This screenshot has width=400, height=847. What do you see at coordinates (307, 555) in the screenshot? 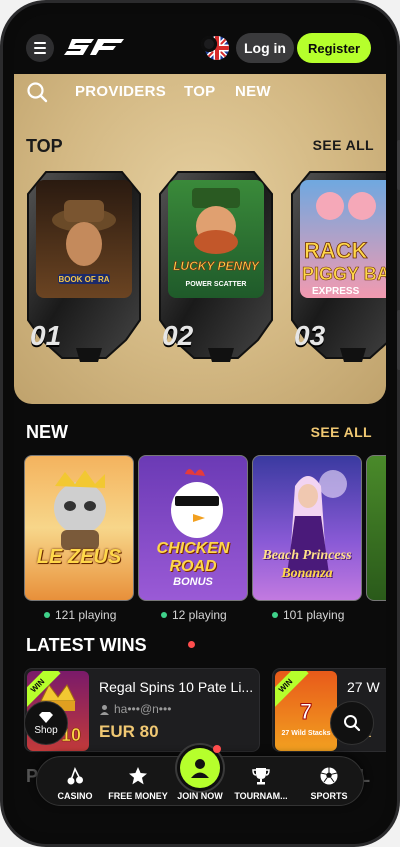
I see `new-game-title: Beach Princess` at bounding box center [307, 555].